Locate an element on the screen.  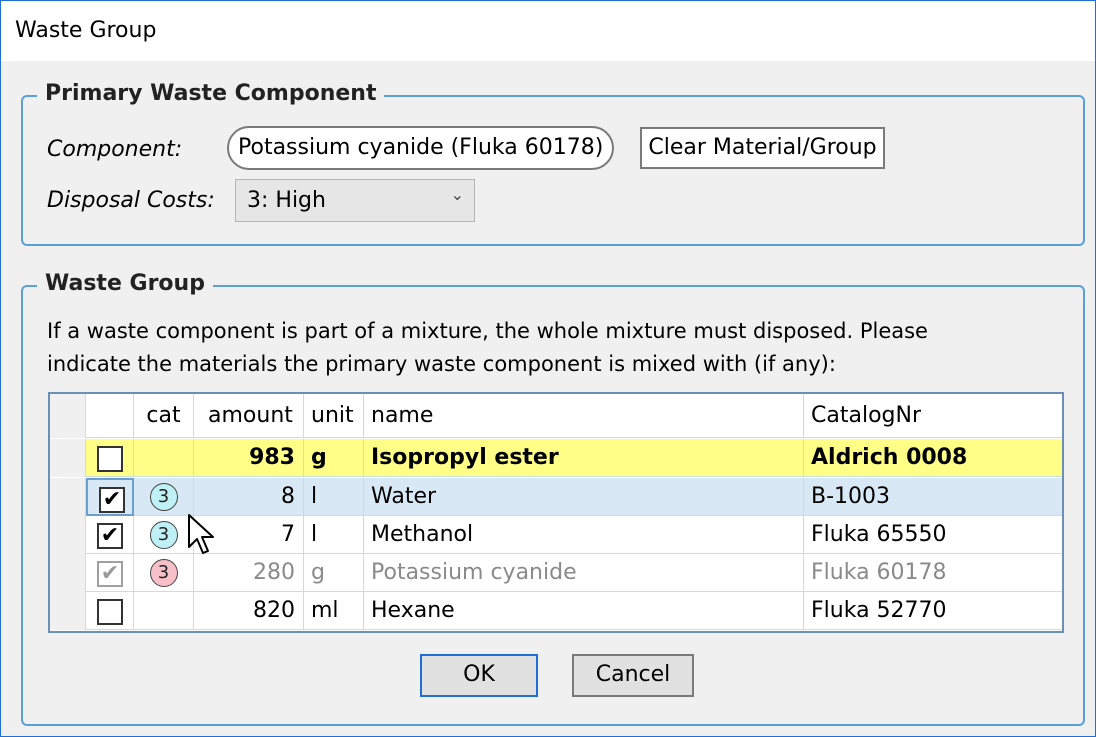
header-check is located at coordinates (110, 416).